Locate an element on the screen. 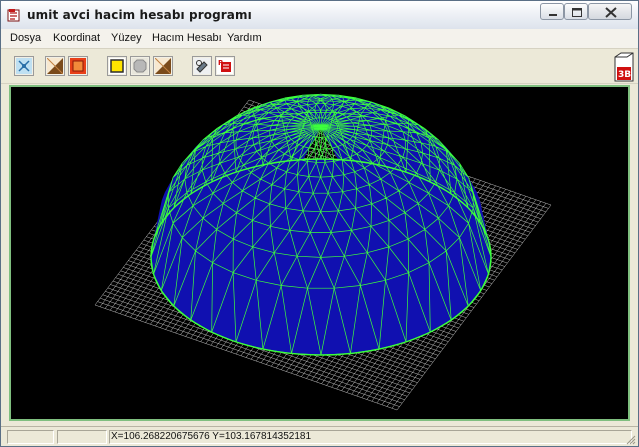 Image resolution: width=639 pixels, height=447 pixels. xyz-points-icon is located at coordinates (24, 66).